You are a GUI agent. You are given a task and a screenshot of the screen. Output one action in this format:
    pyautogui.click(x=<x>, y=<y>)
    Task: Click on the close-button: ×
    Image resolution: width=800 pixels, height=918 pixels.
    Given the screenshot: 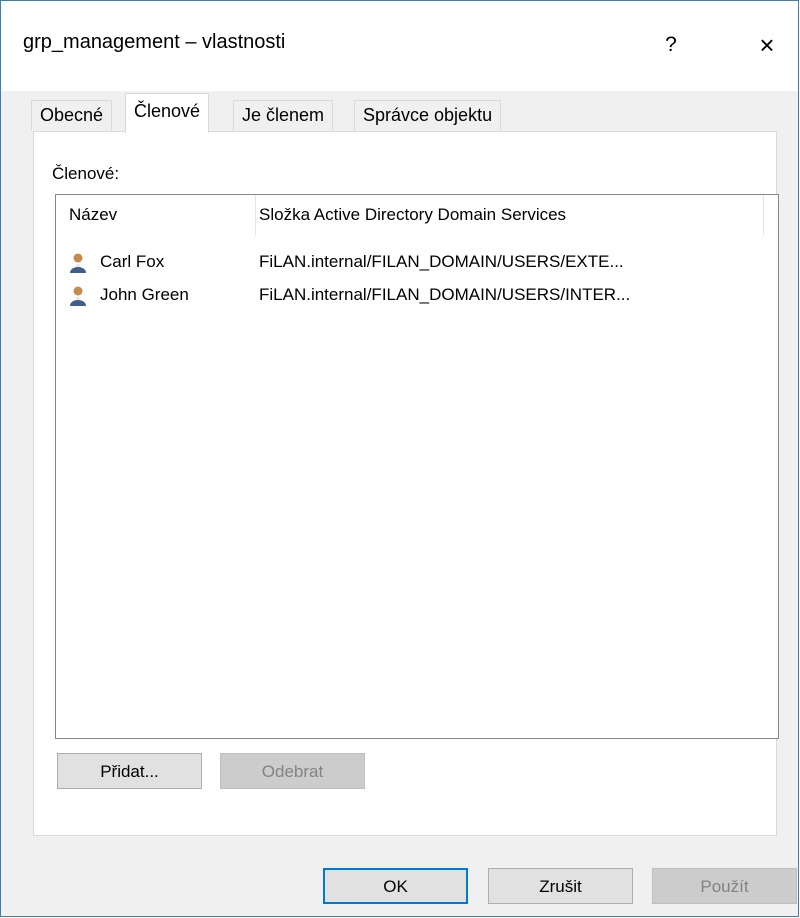 What is the action you would take?
    pyautogui.click(x=767, y=45)
    